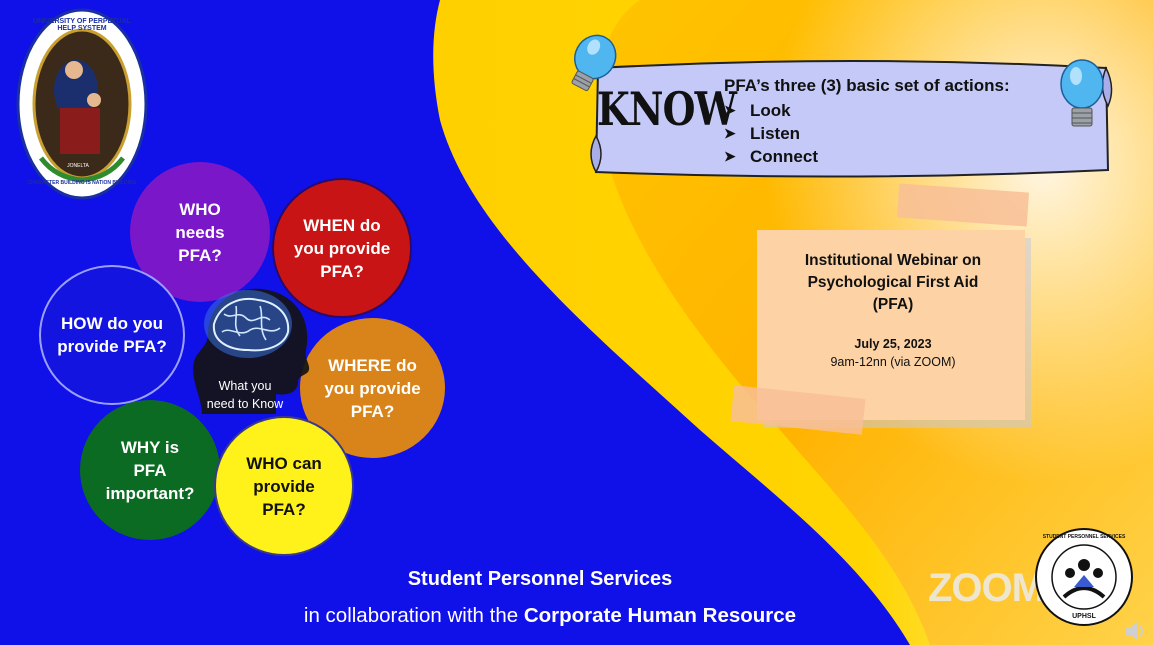  Describe the element at coordinates (82, 183) in the screenshot. I see `university-motto: CHARACTER BUILDING IS NATION BUILDING` at that location.